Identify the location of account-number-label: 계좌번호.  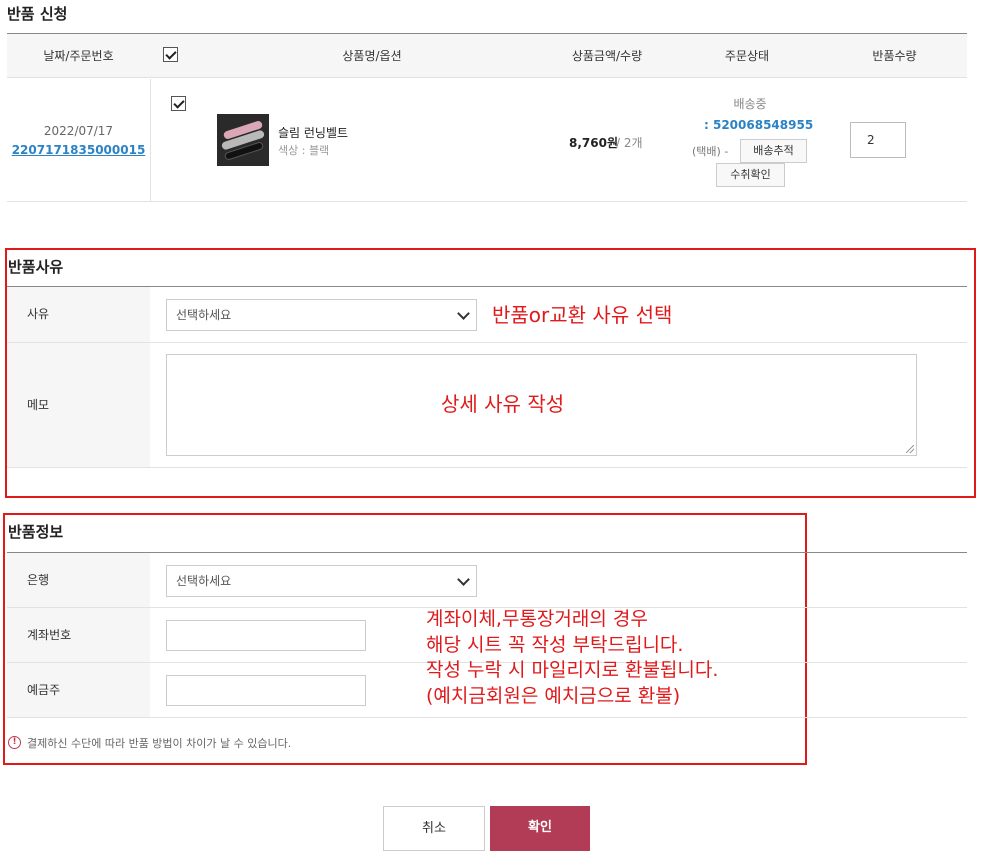
(78, 635).